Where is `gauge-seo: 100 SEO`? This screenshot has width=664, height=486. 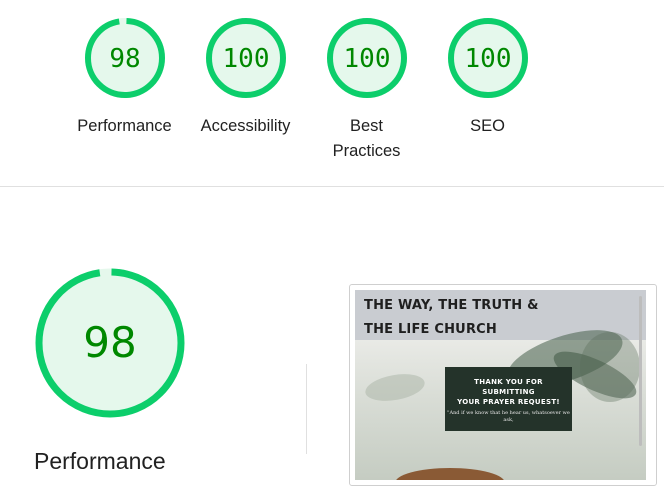
gauge-seo: 100 SEO is located at coordinates (487, 77).